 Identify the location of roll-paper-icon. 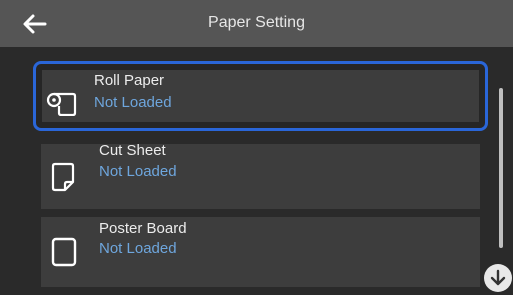
(62, 106).